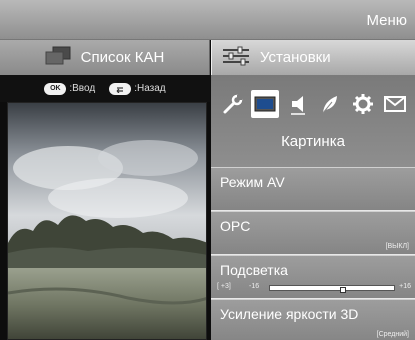 This screenshot has width=415, height=340. I want to click on sliders-icon, so click(236, 58).